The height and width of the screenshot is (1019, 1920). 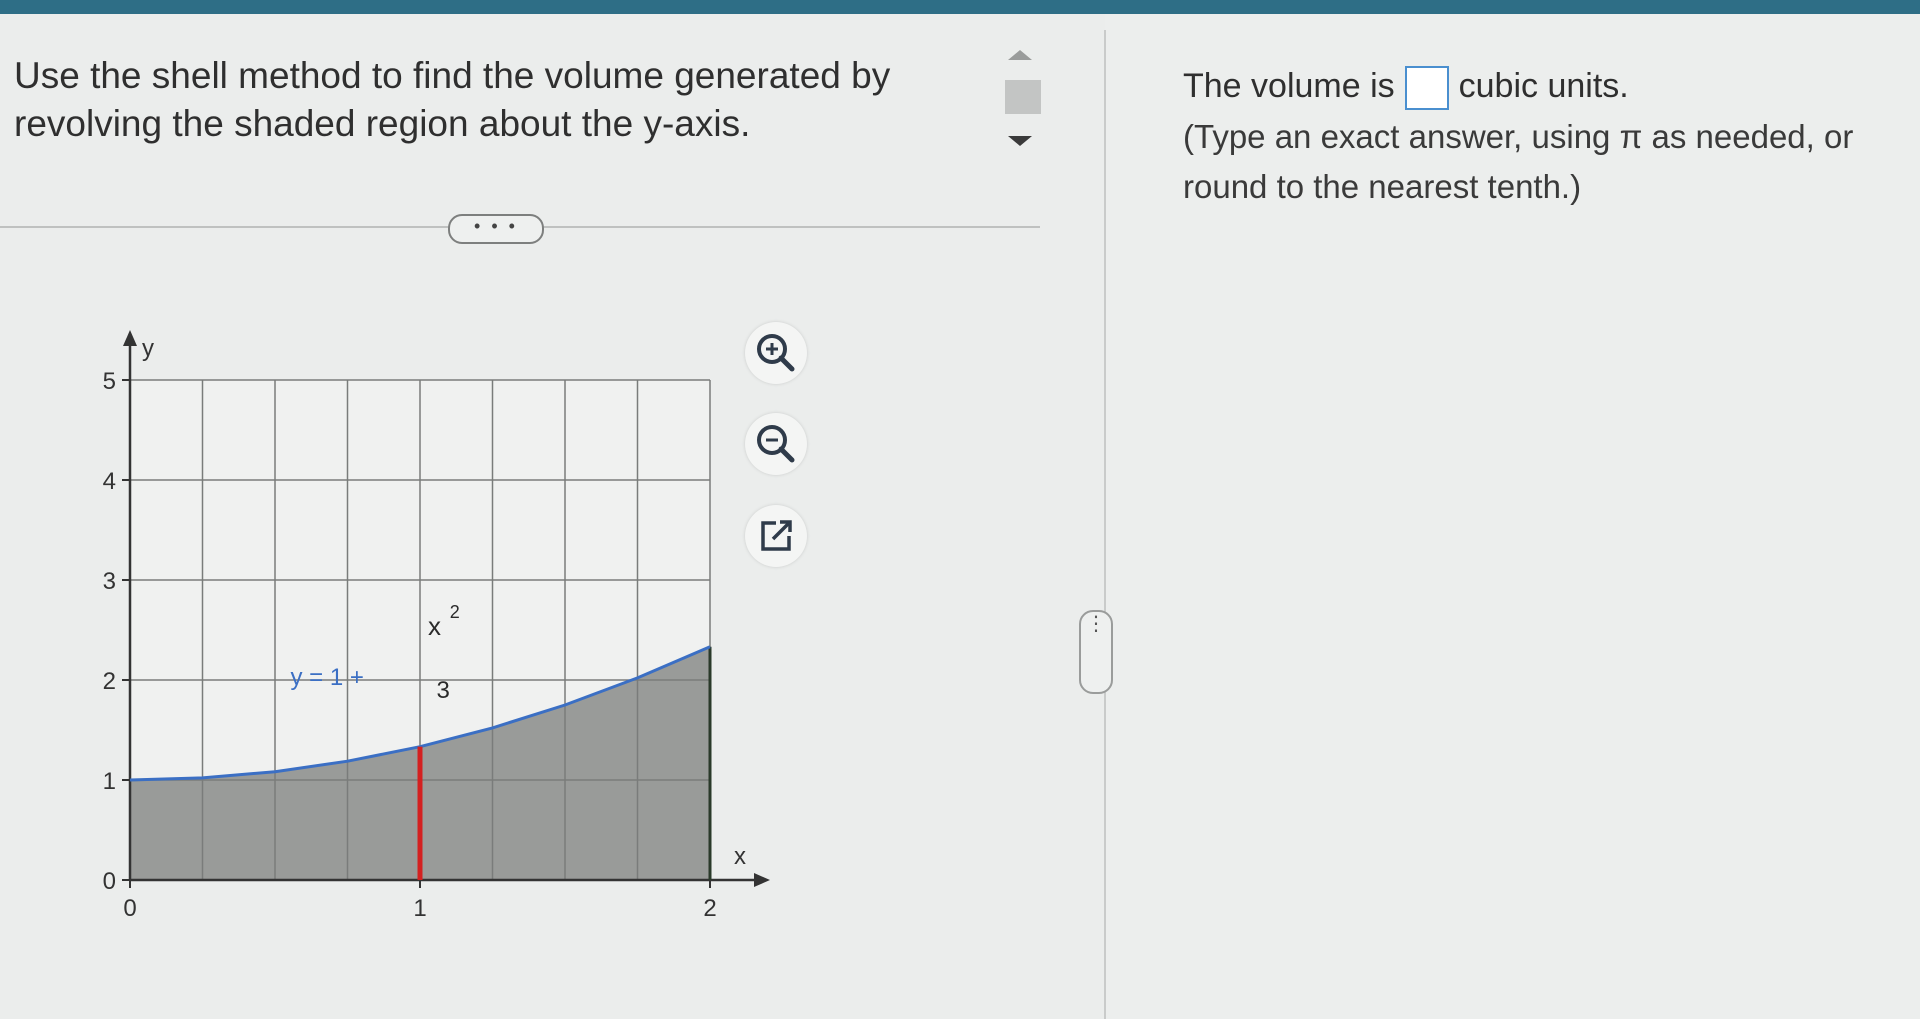 I want to click on x-tick-label: 1, so click(x=419, y=908).